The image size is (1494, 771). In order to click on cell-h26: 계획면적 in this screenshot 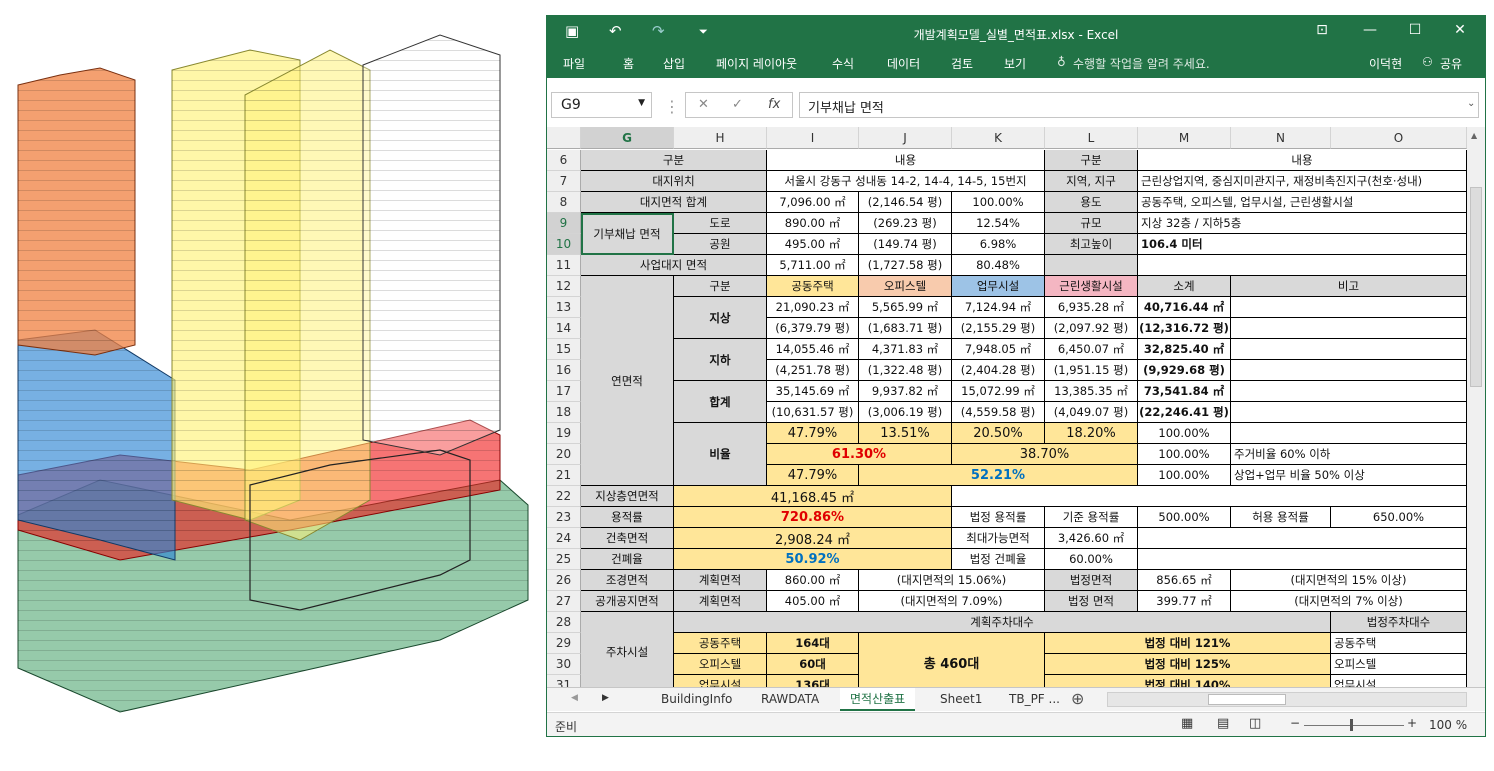, I will do `click(720, 580)`.